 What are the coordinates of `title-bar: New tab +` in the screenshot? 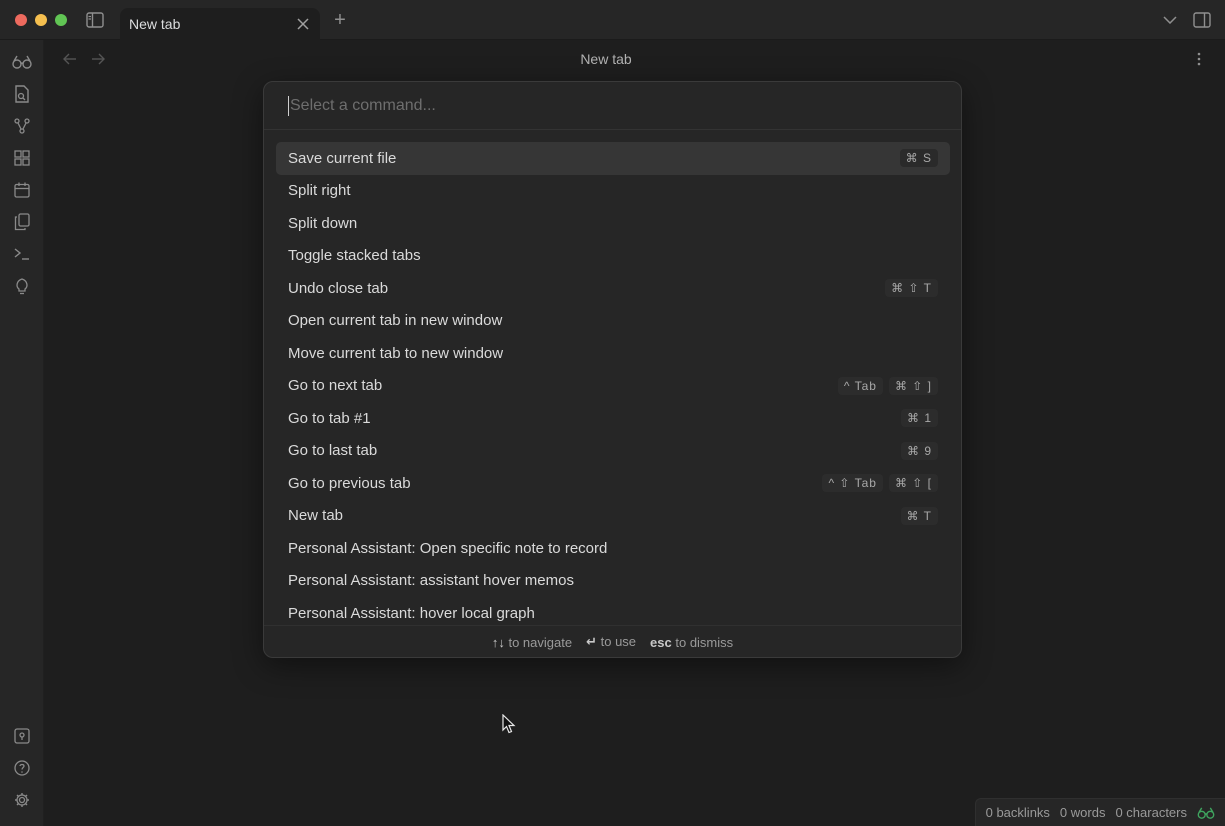 It's located at (612, 20).